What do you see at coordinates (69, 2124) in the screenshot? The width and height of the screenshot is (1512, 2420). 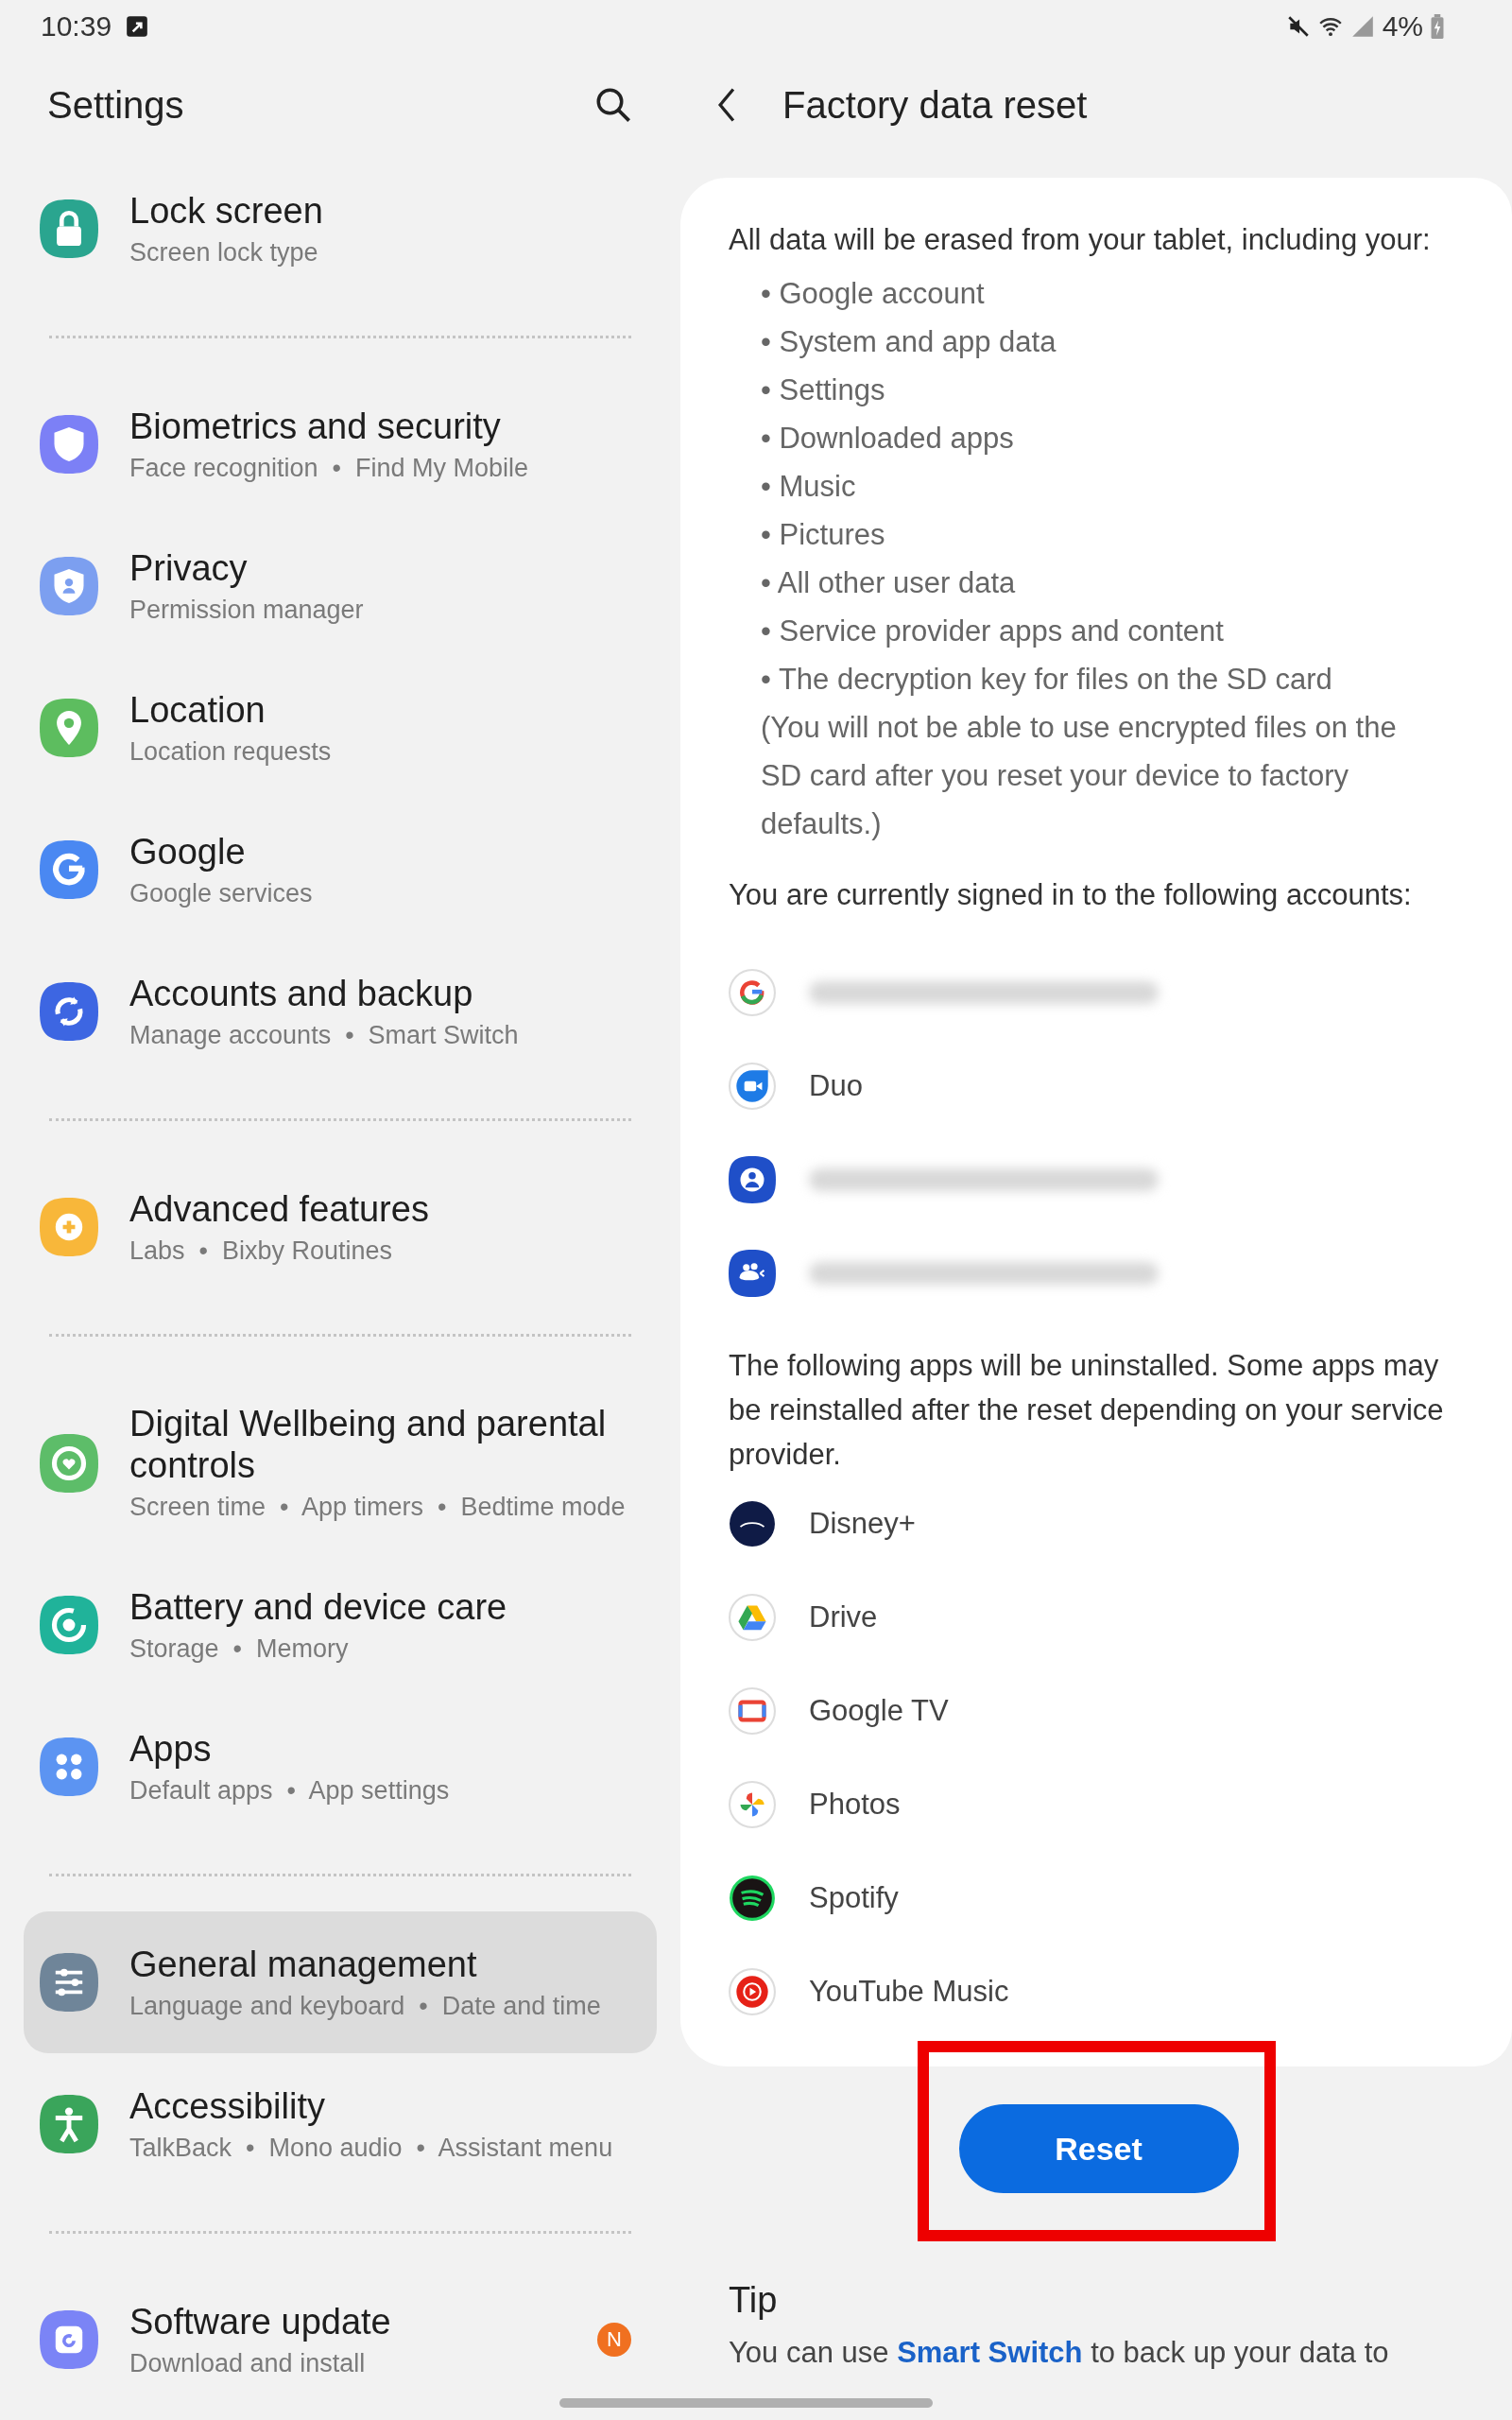 I see `accessibility-icon` at bounding box center [69, 2124].